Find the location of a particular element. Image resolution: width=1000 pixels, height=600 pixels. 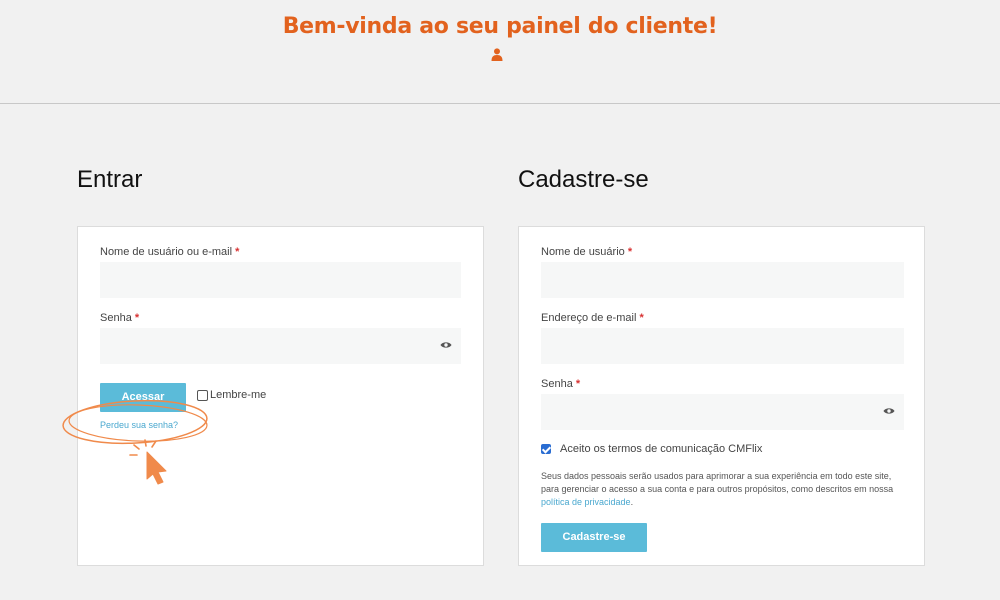

terms-checkbox: Aceito os termos de comunicação CMFlix is located at coordinates (651, 449).